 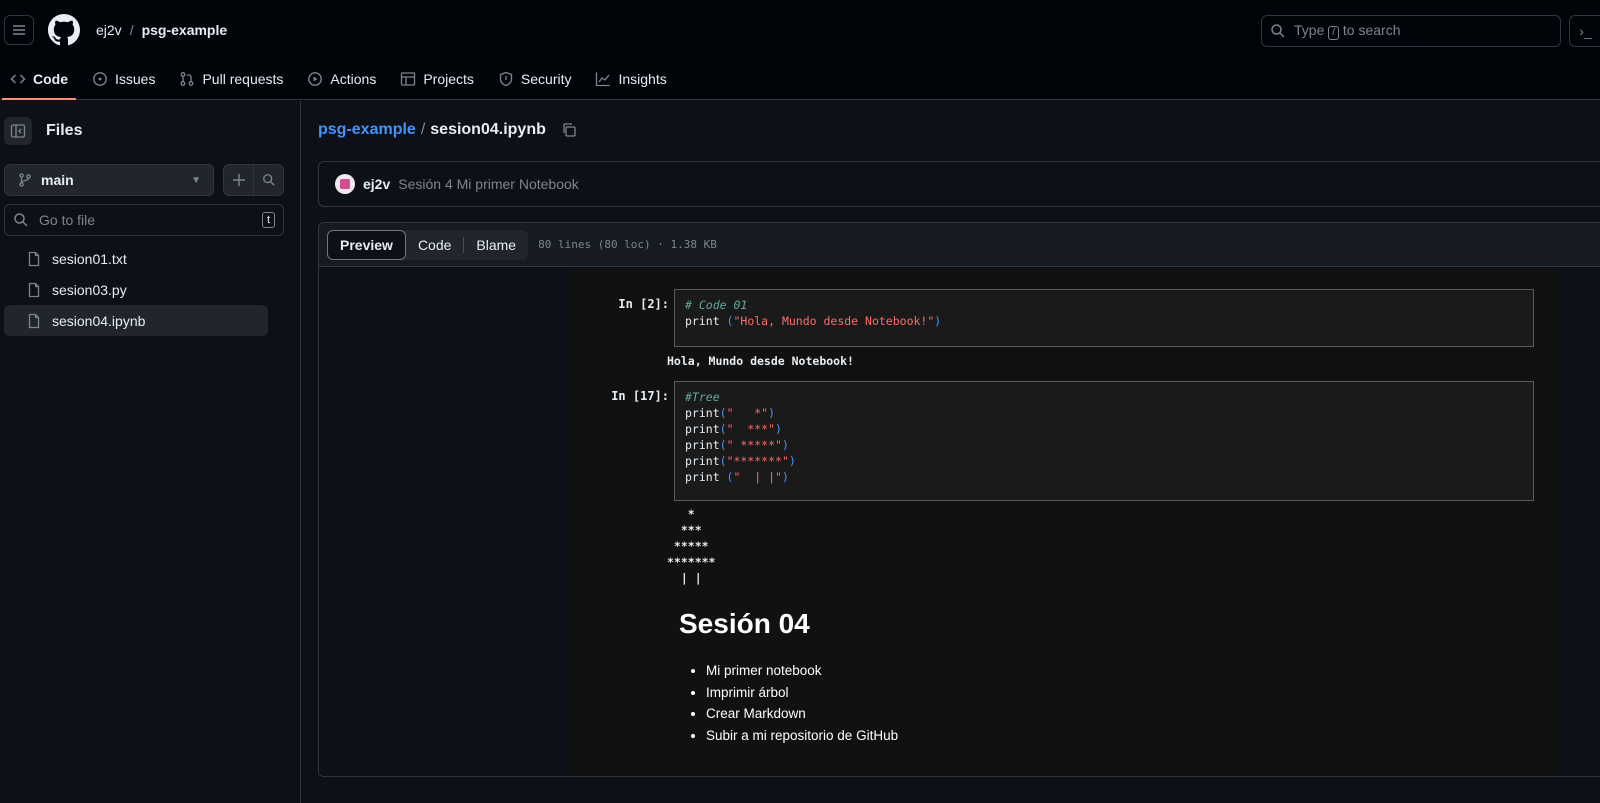 I want to click on github-logo, so click(x=64, y=30).